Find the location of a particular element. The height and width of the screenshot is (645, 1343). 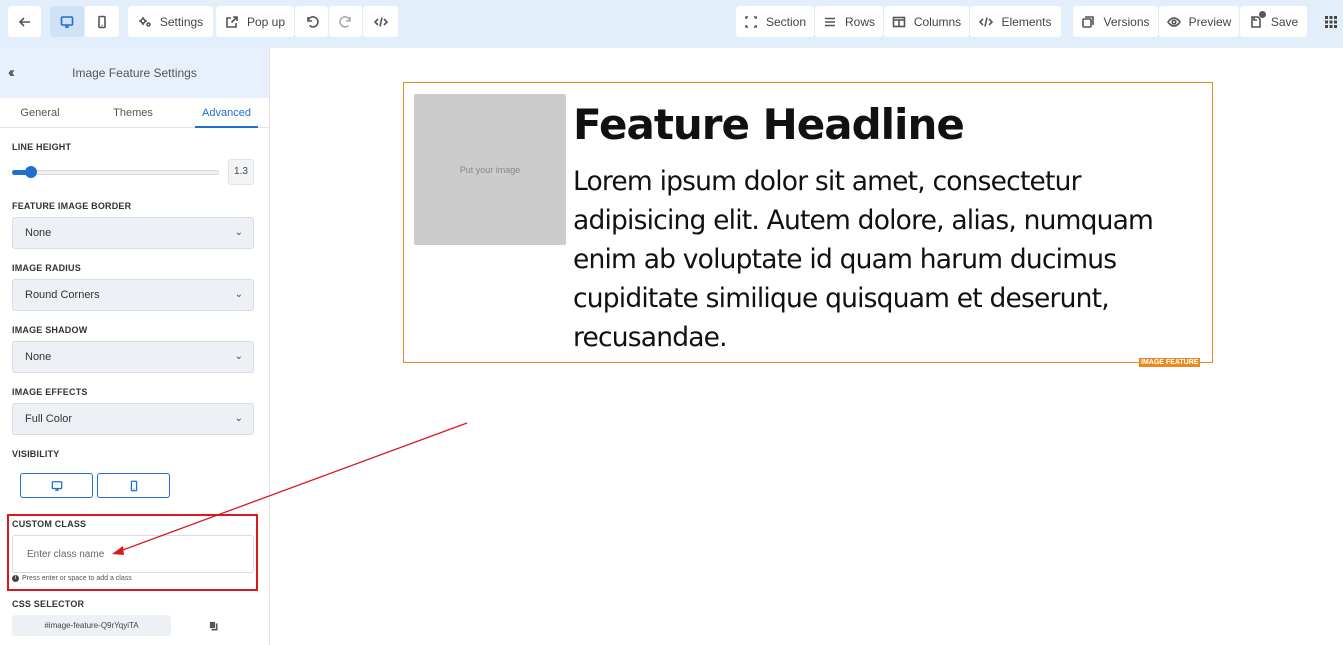

image-radius-select: Round Corners ⌄ is located at coordinates (133, 295).